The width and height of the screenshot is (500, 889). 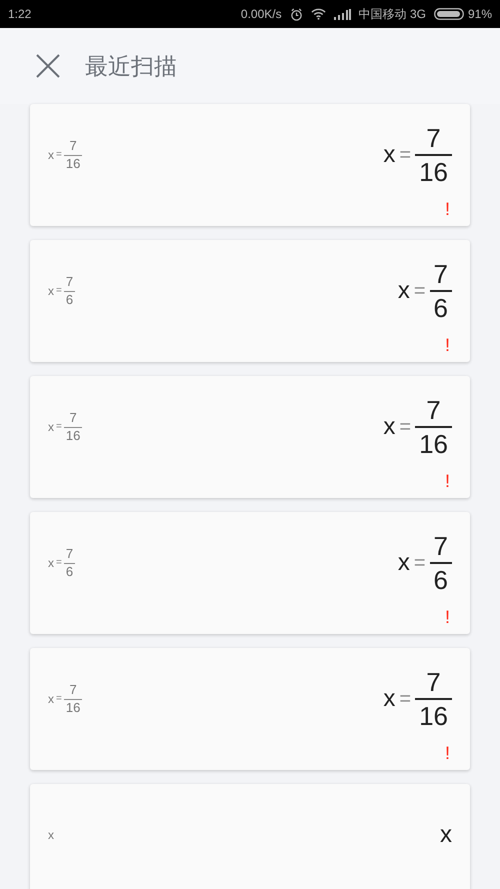 What do you see at coordinates (20, 14) in the screenshot?
I see `status-time: 1:22` at bounding box center [20, 14].